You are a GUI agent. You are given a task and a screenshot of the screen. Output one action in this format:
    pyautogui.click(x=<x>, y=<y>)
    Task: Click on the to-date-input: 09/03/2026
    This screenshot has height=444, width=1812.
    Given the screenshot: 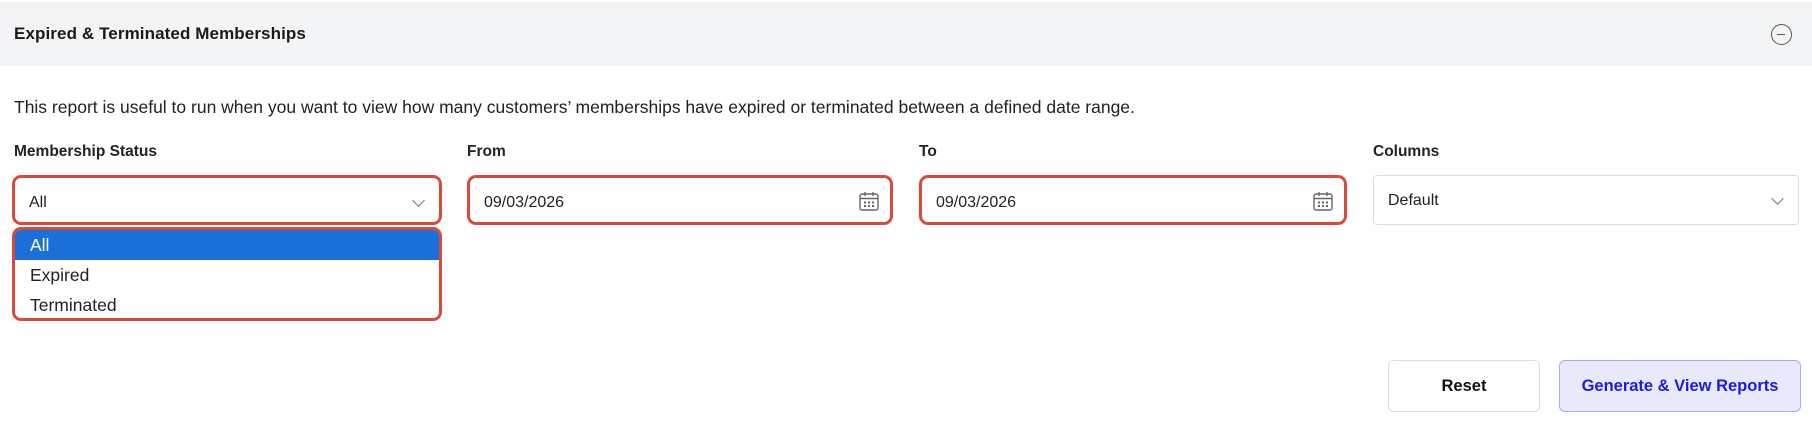 What is the action you would take?
    pyautogui.click(x=1133, y=200)
    